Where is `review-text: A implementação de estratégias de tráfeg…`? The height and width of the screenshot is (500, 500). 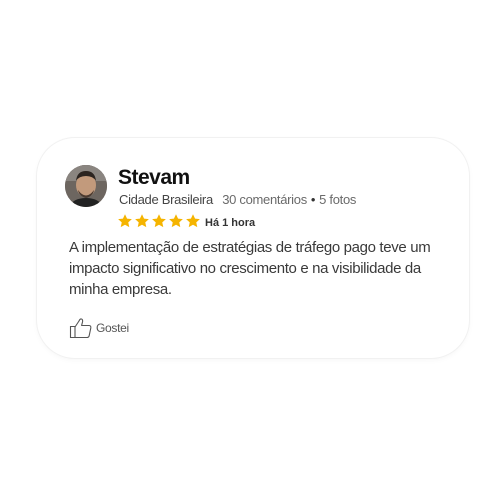 review-text: A implementação de estratégias de tráfeg… is located at coordinates (250, 268).